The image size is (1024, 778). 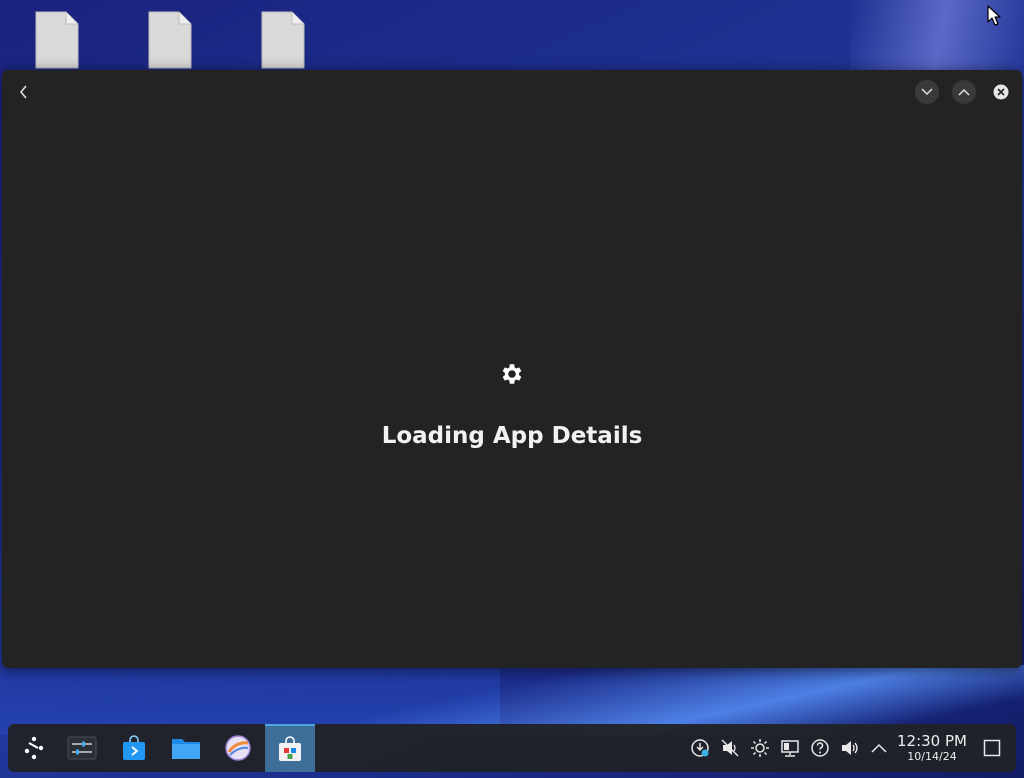 I want to click on minimize-icon, so click(x=927, y=92).